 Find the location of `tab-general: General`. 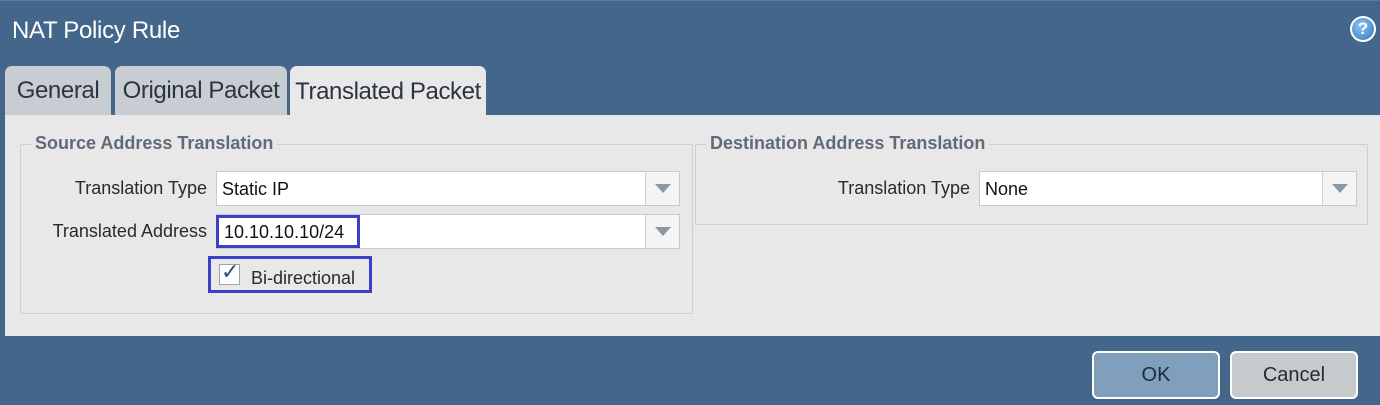

tab-general: General is located at coordinates (58, 91).